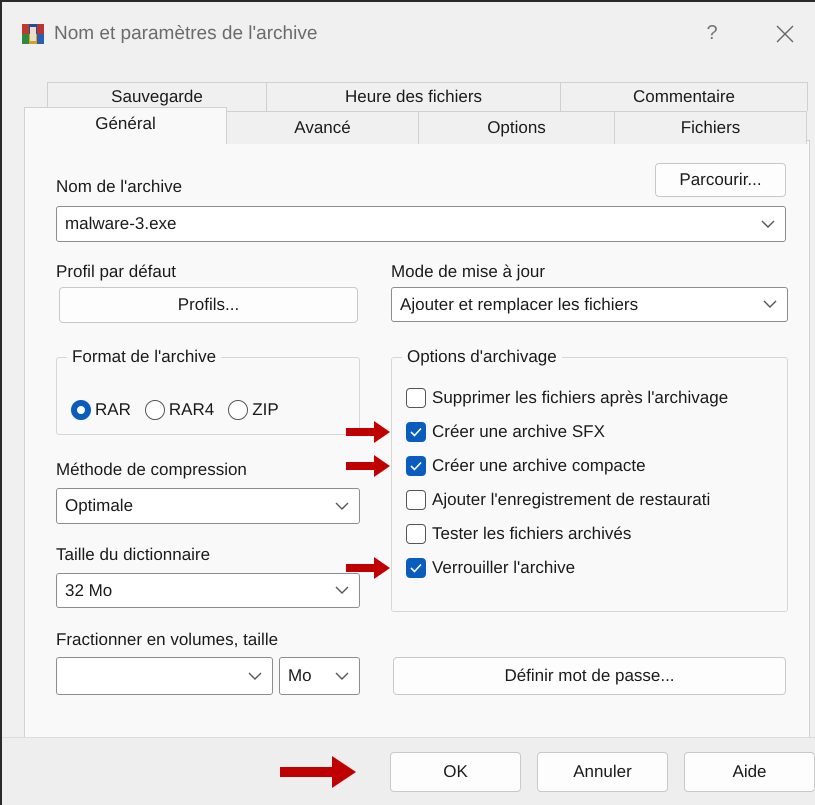 This screenshot has height=805, width=815. Describe the element at coordinates (710, 127) in the screenshot. I see `tab: Fichiers` at that location.